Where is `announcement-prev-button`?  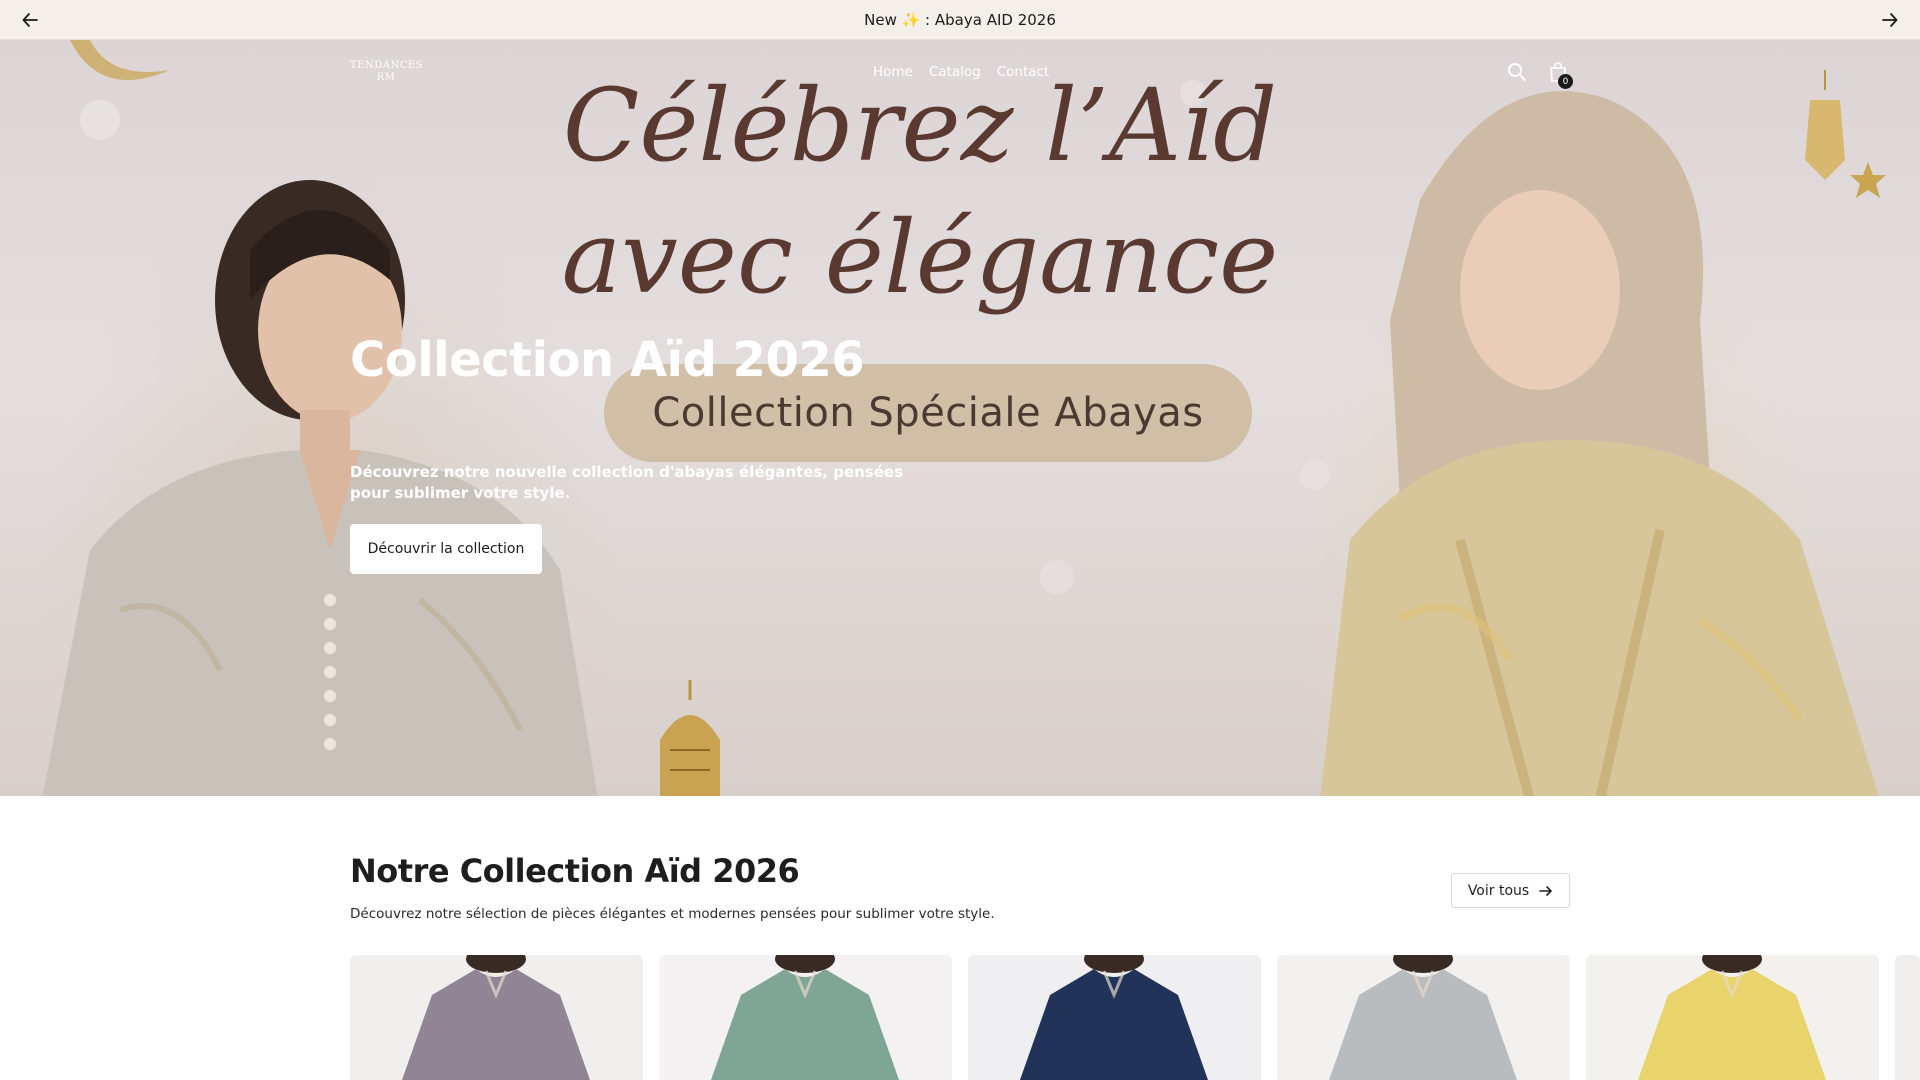
announcement-prev-button is located at coordinates (30, 20).